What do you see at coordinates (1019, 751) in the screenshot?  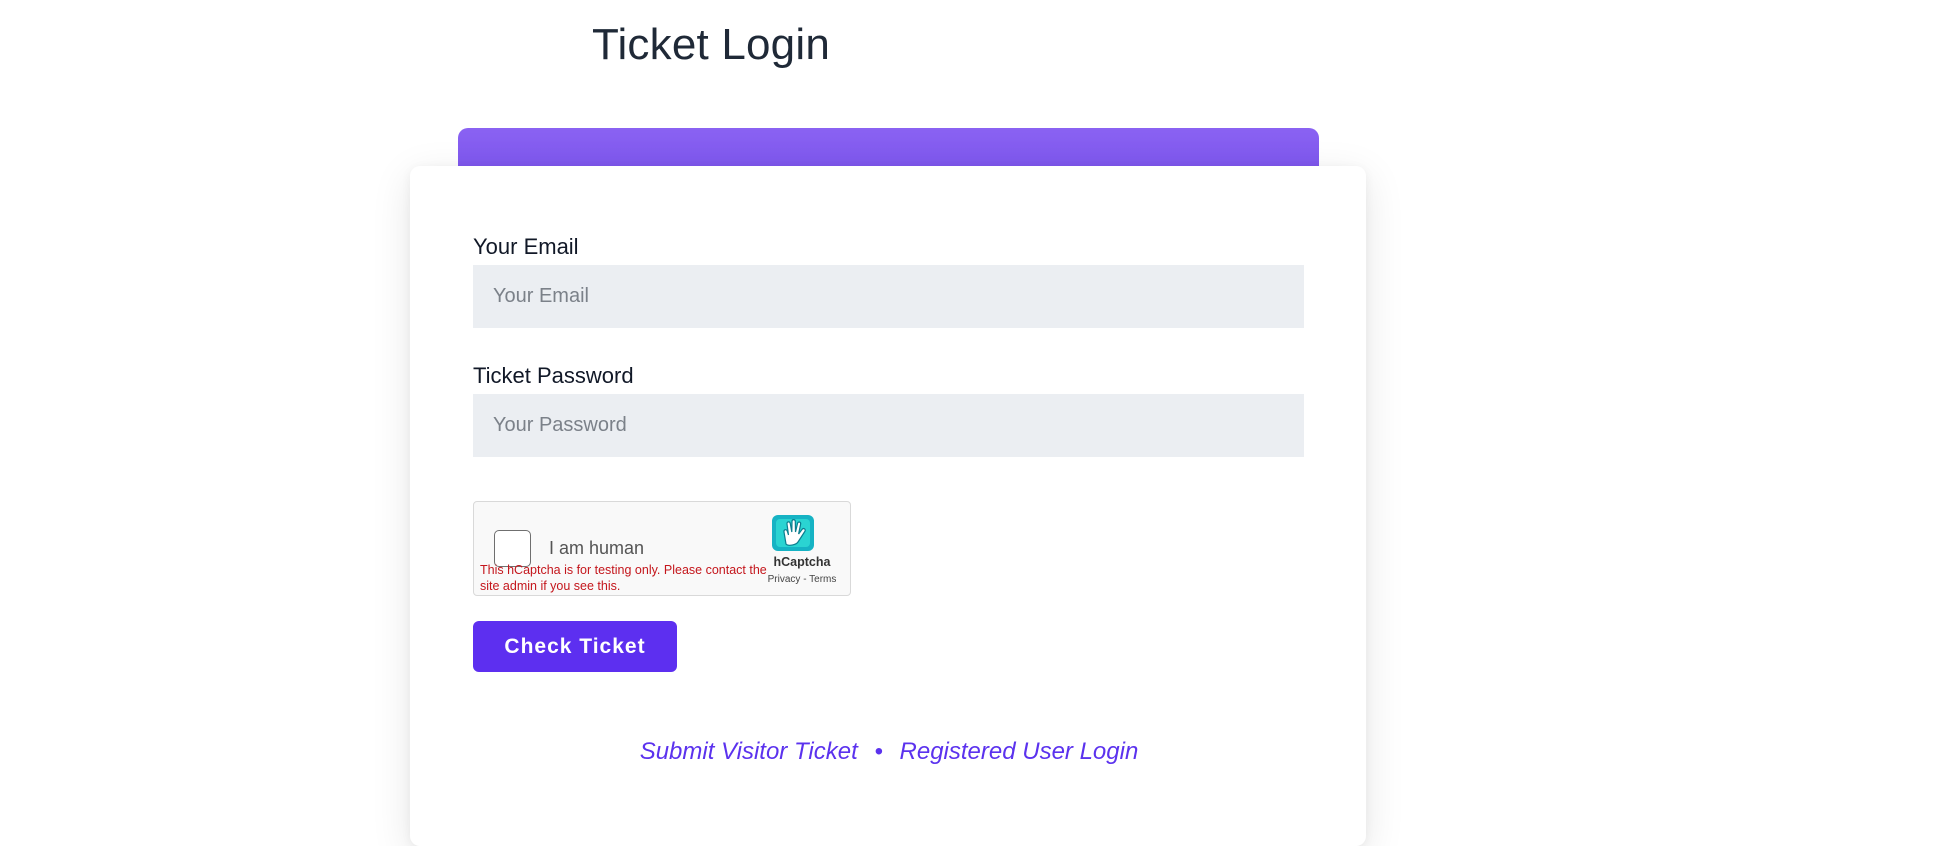 I see `registered-user-login-link: Registered User Login` at bounding box center [1019, 751].